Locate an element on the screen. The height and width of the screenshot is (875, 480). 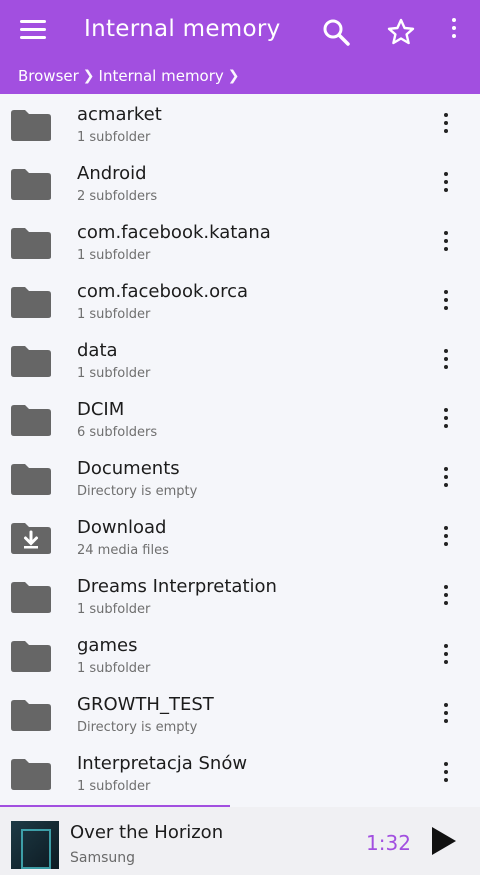
mini-player: Over the Horizon Samsung 1:32 is located at coordinates (240, 841).